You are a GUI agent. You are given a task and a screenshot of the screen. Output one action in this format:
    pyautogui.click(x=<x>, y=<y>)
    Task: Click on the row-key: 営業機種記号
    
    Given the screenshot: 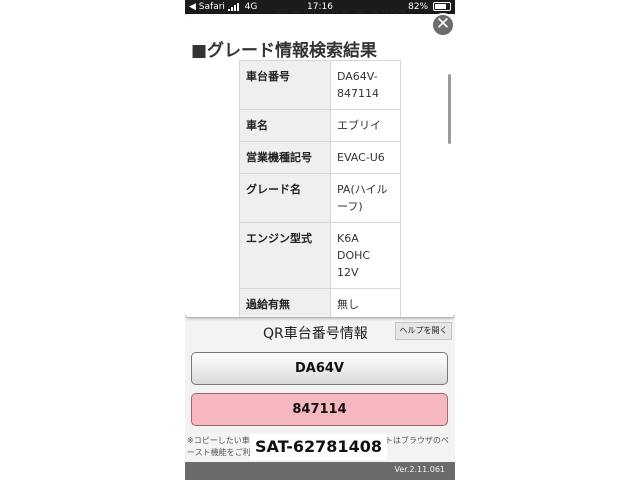 What is the action you would take?
    pyautogui.click(x=285, y=157)
    